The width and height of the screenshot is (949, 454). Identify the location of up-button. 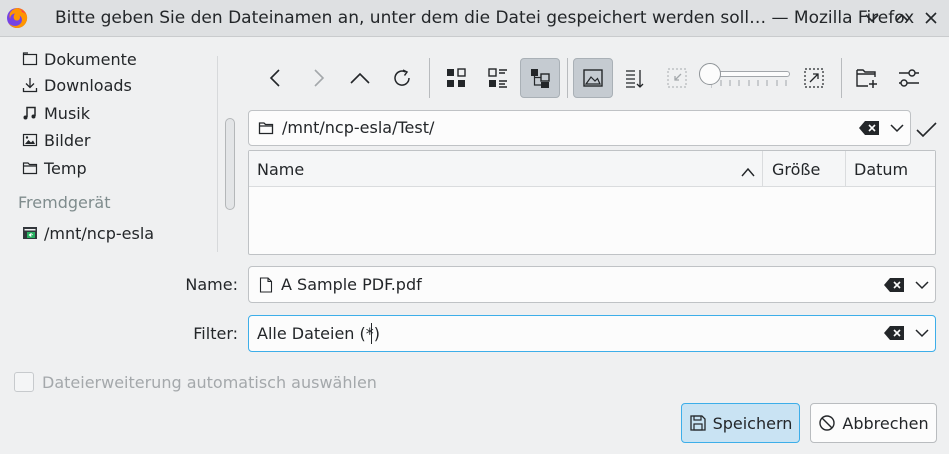
(360, 78).